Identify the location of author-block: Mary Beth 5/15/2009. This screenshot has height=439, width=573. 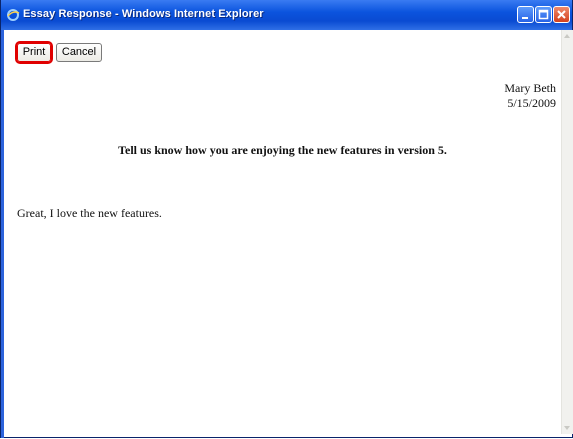
(530, 96).